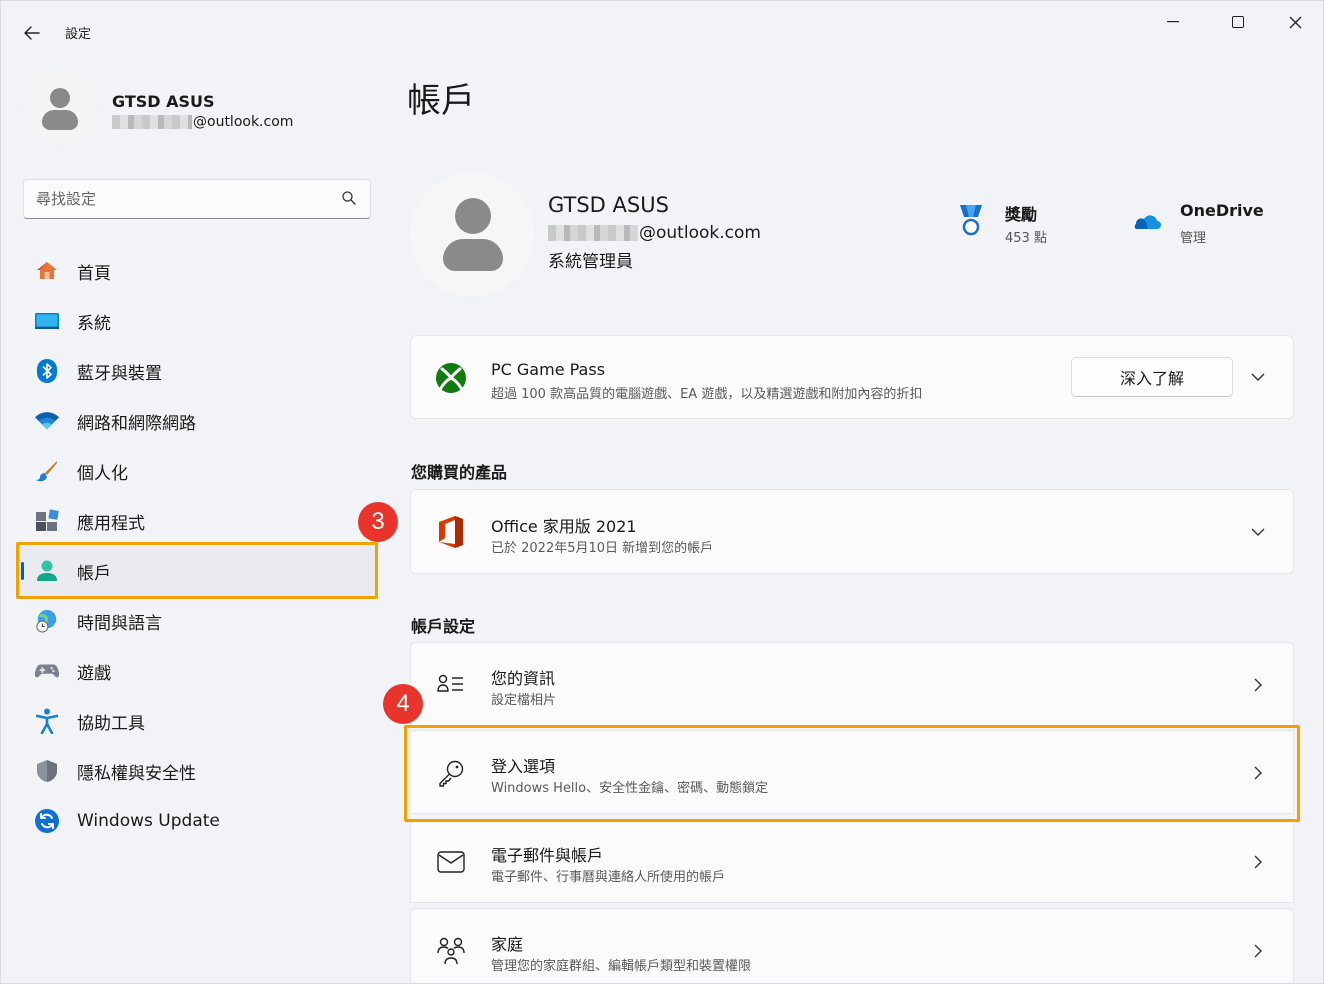  I want to click on back-arrow-icon, so click(32, 33).